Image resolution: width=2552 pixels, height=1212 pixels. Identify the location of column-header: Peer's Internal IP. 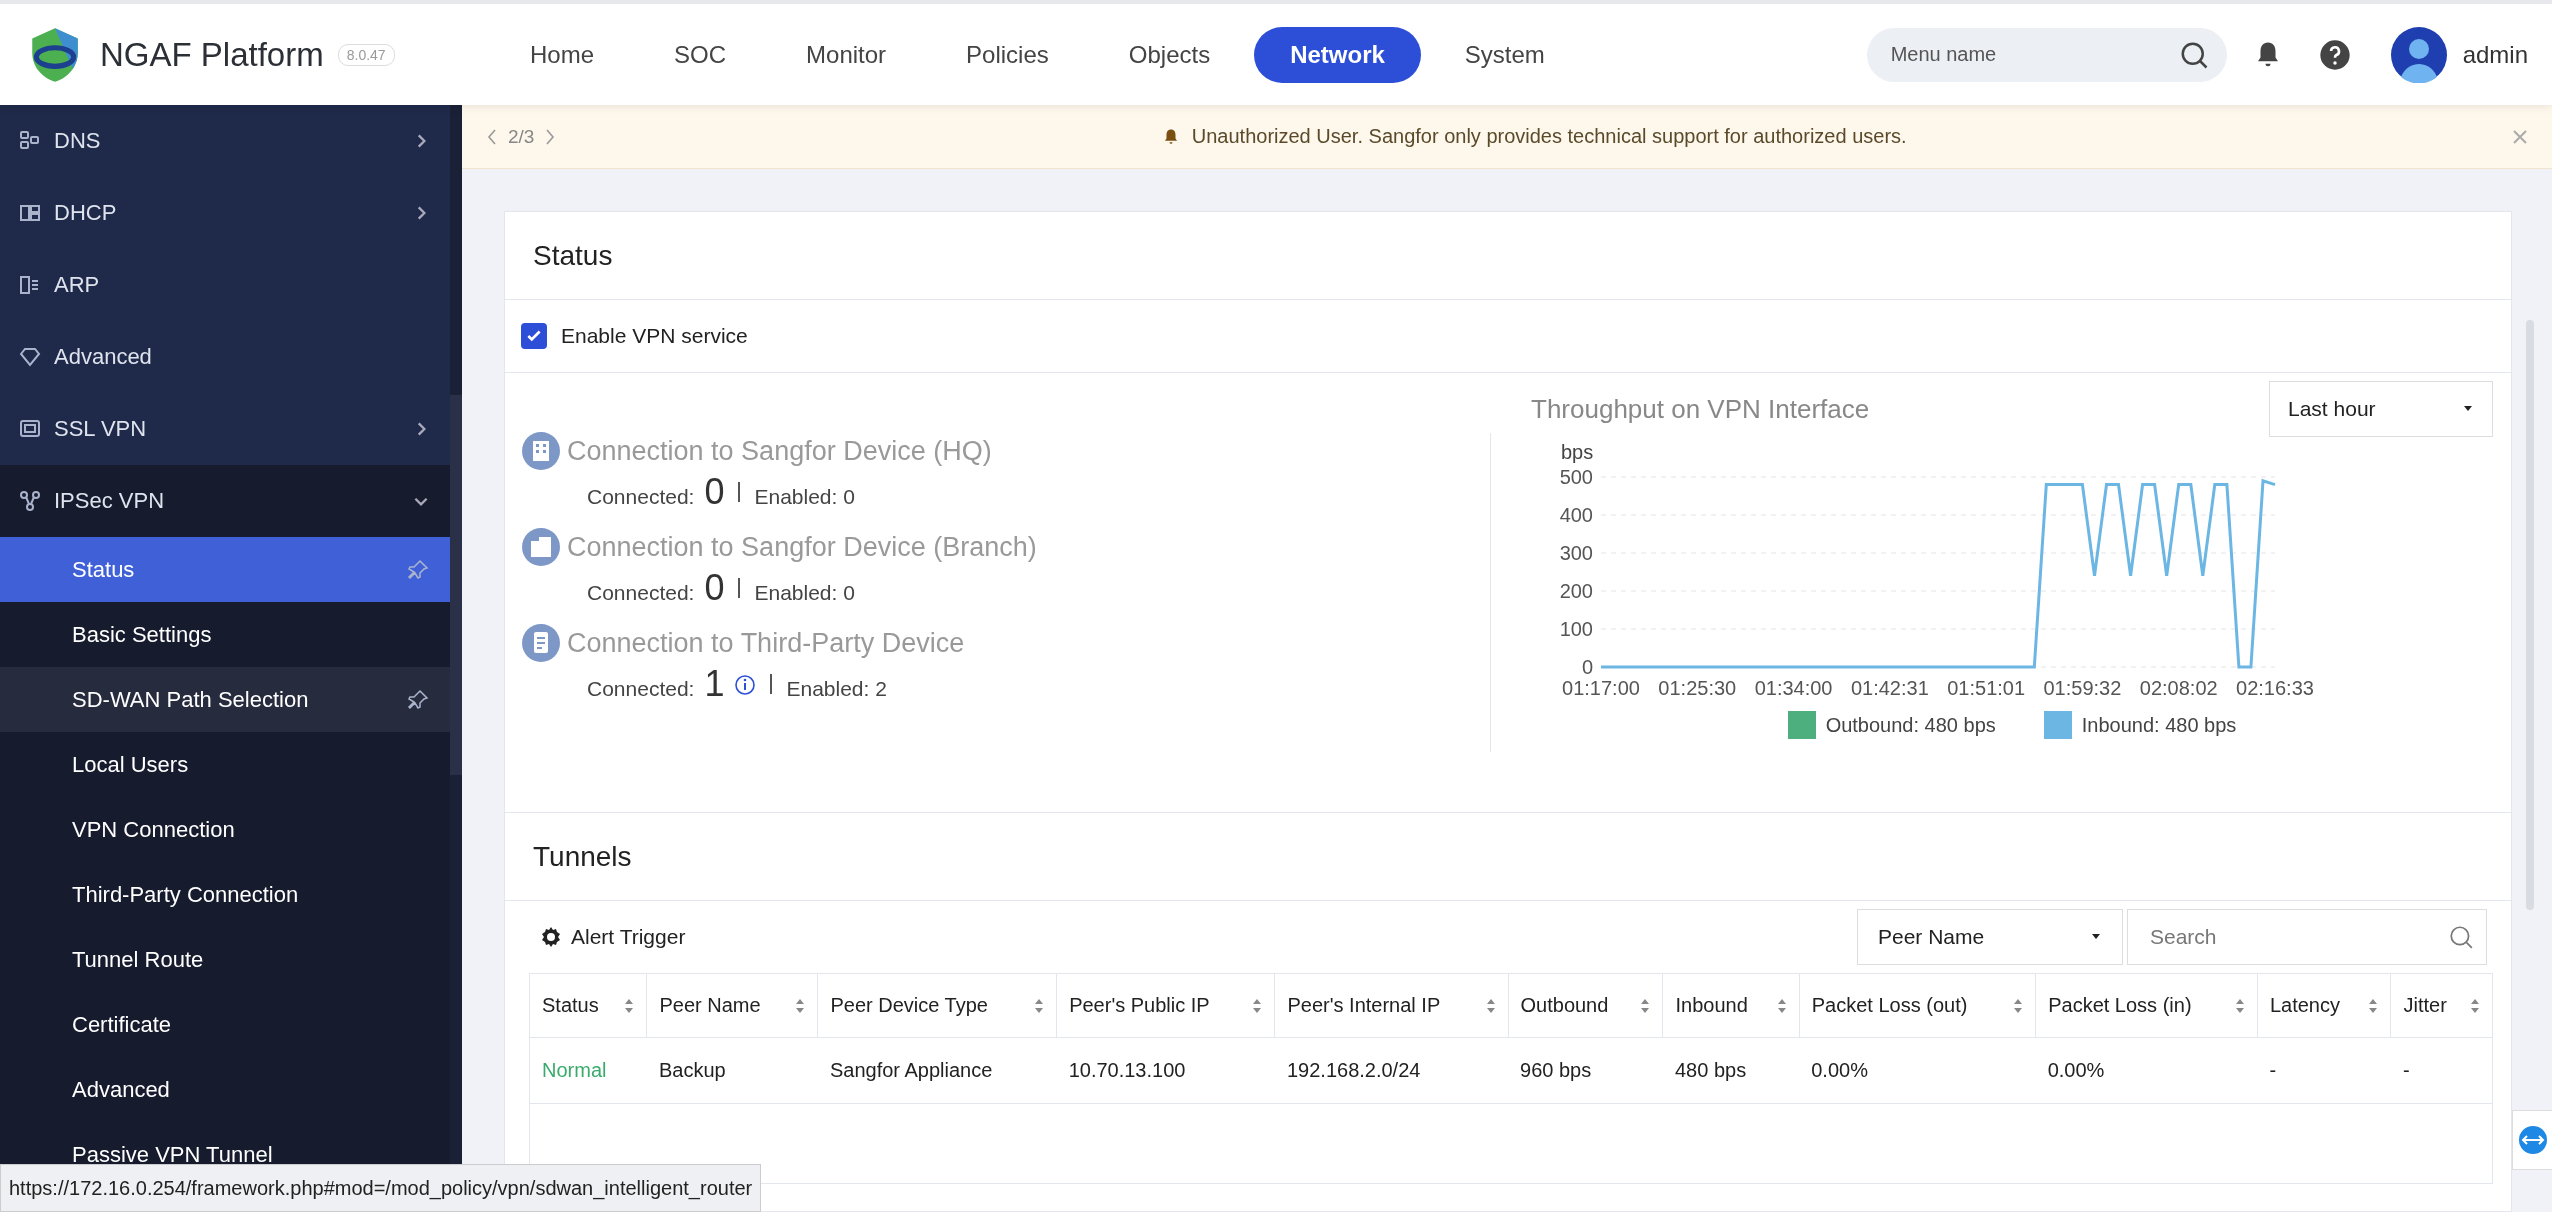
(1391, 1005).